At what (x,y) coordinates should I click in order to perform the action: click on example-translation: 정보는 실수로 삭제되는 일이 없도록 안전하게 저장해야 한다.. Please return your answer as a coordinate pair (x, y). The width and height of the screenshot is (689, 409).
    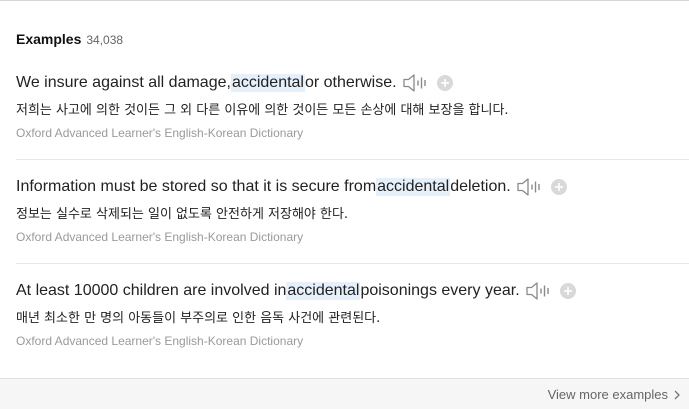
    Looking at the image, I should click on (182, 214).